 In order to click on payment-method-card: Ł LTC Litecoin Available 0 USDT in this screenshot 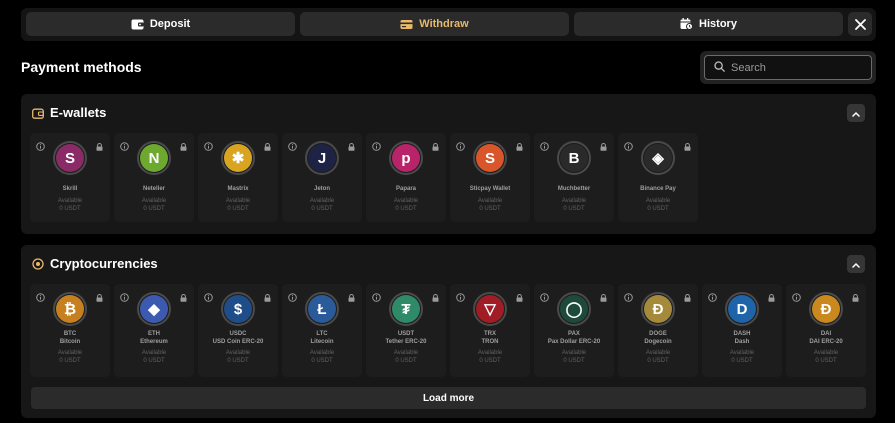, I will do `click(322, 330)`.